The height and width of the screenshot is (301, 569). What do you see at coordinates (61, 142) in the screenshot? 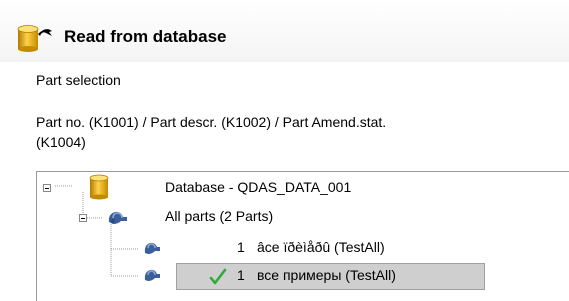
I see `fields-description-line2: (K1004)` at bounding box center [61, 142].